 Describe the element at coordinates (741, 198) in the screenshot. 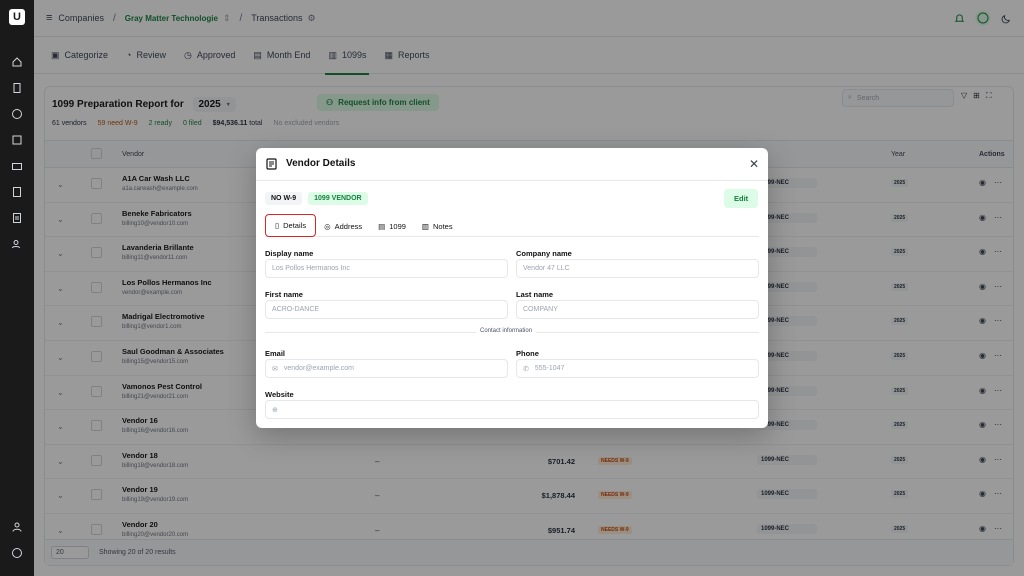

I see `edit-button: Edit` at that location.